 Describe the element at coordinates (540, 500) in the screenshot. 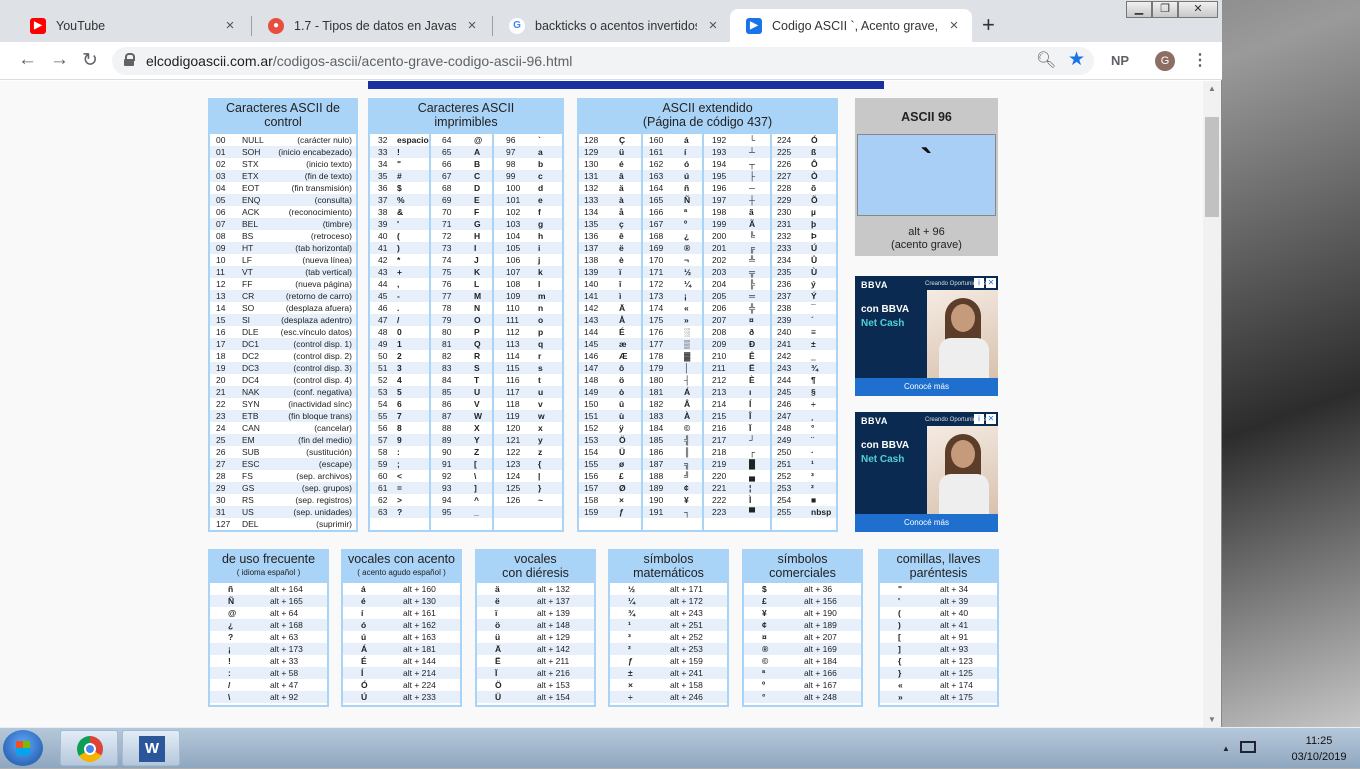

I see `printable-char: ~` at that location.